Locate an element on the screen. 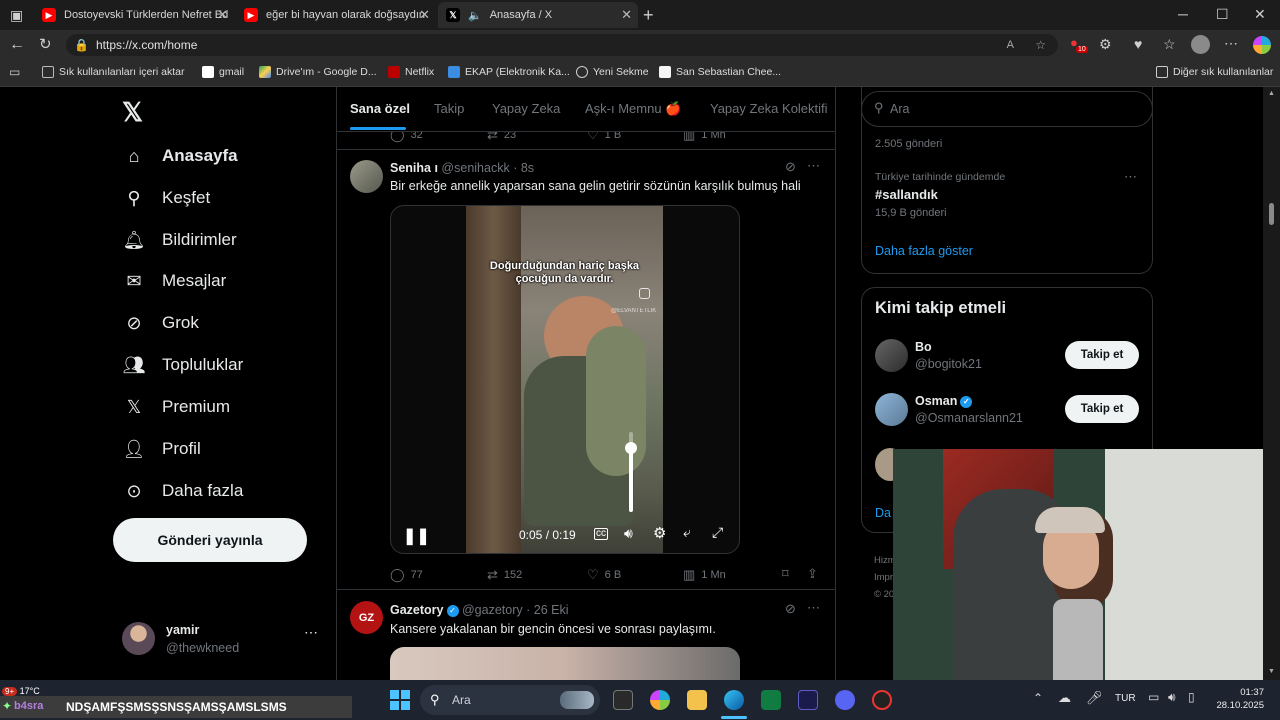 The image size is (1280, 720). tab-x-home: 𝕏 🔈 Anasayfa / X ✕ is located at coordinates (538, 15).